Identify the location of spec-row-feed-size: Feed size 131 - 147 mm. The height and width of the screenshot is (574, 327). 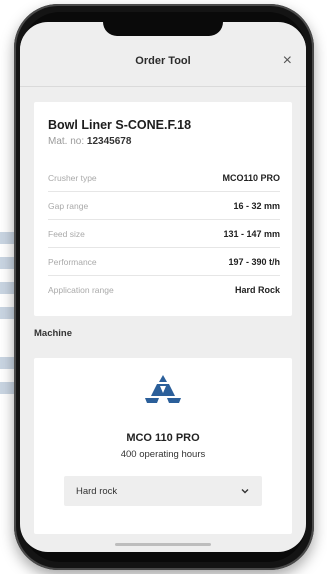
(164, 234).